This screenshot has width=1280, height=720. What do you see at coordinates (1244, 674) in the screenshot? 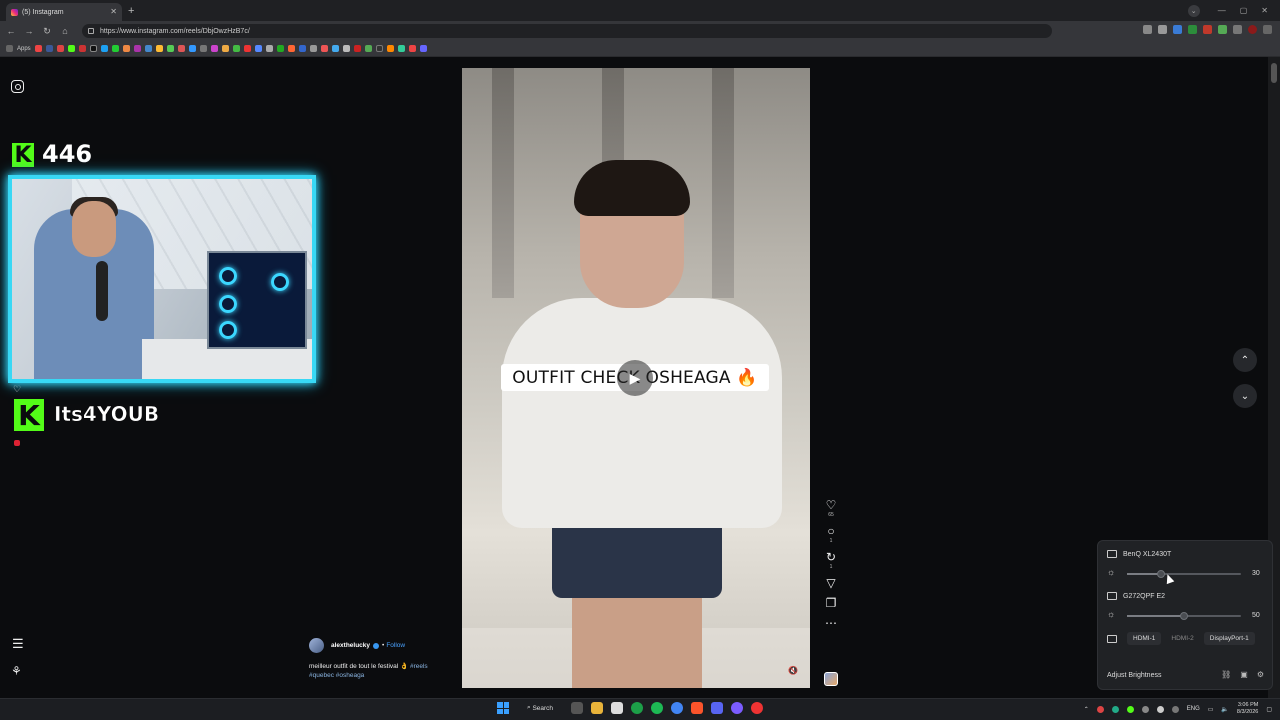
I see `display-off-icon: ▣` at bounding box center [1244, 674].